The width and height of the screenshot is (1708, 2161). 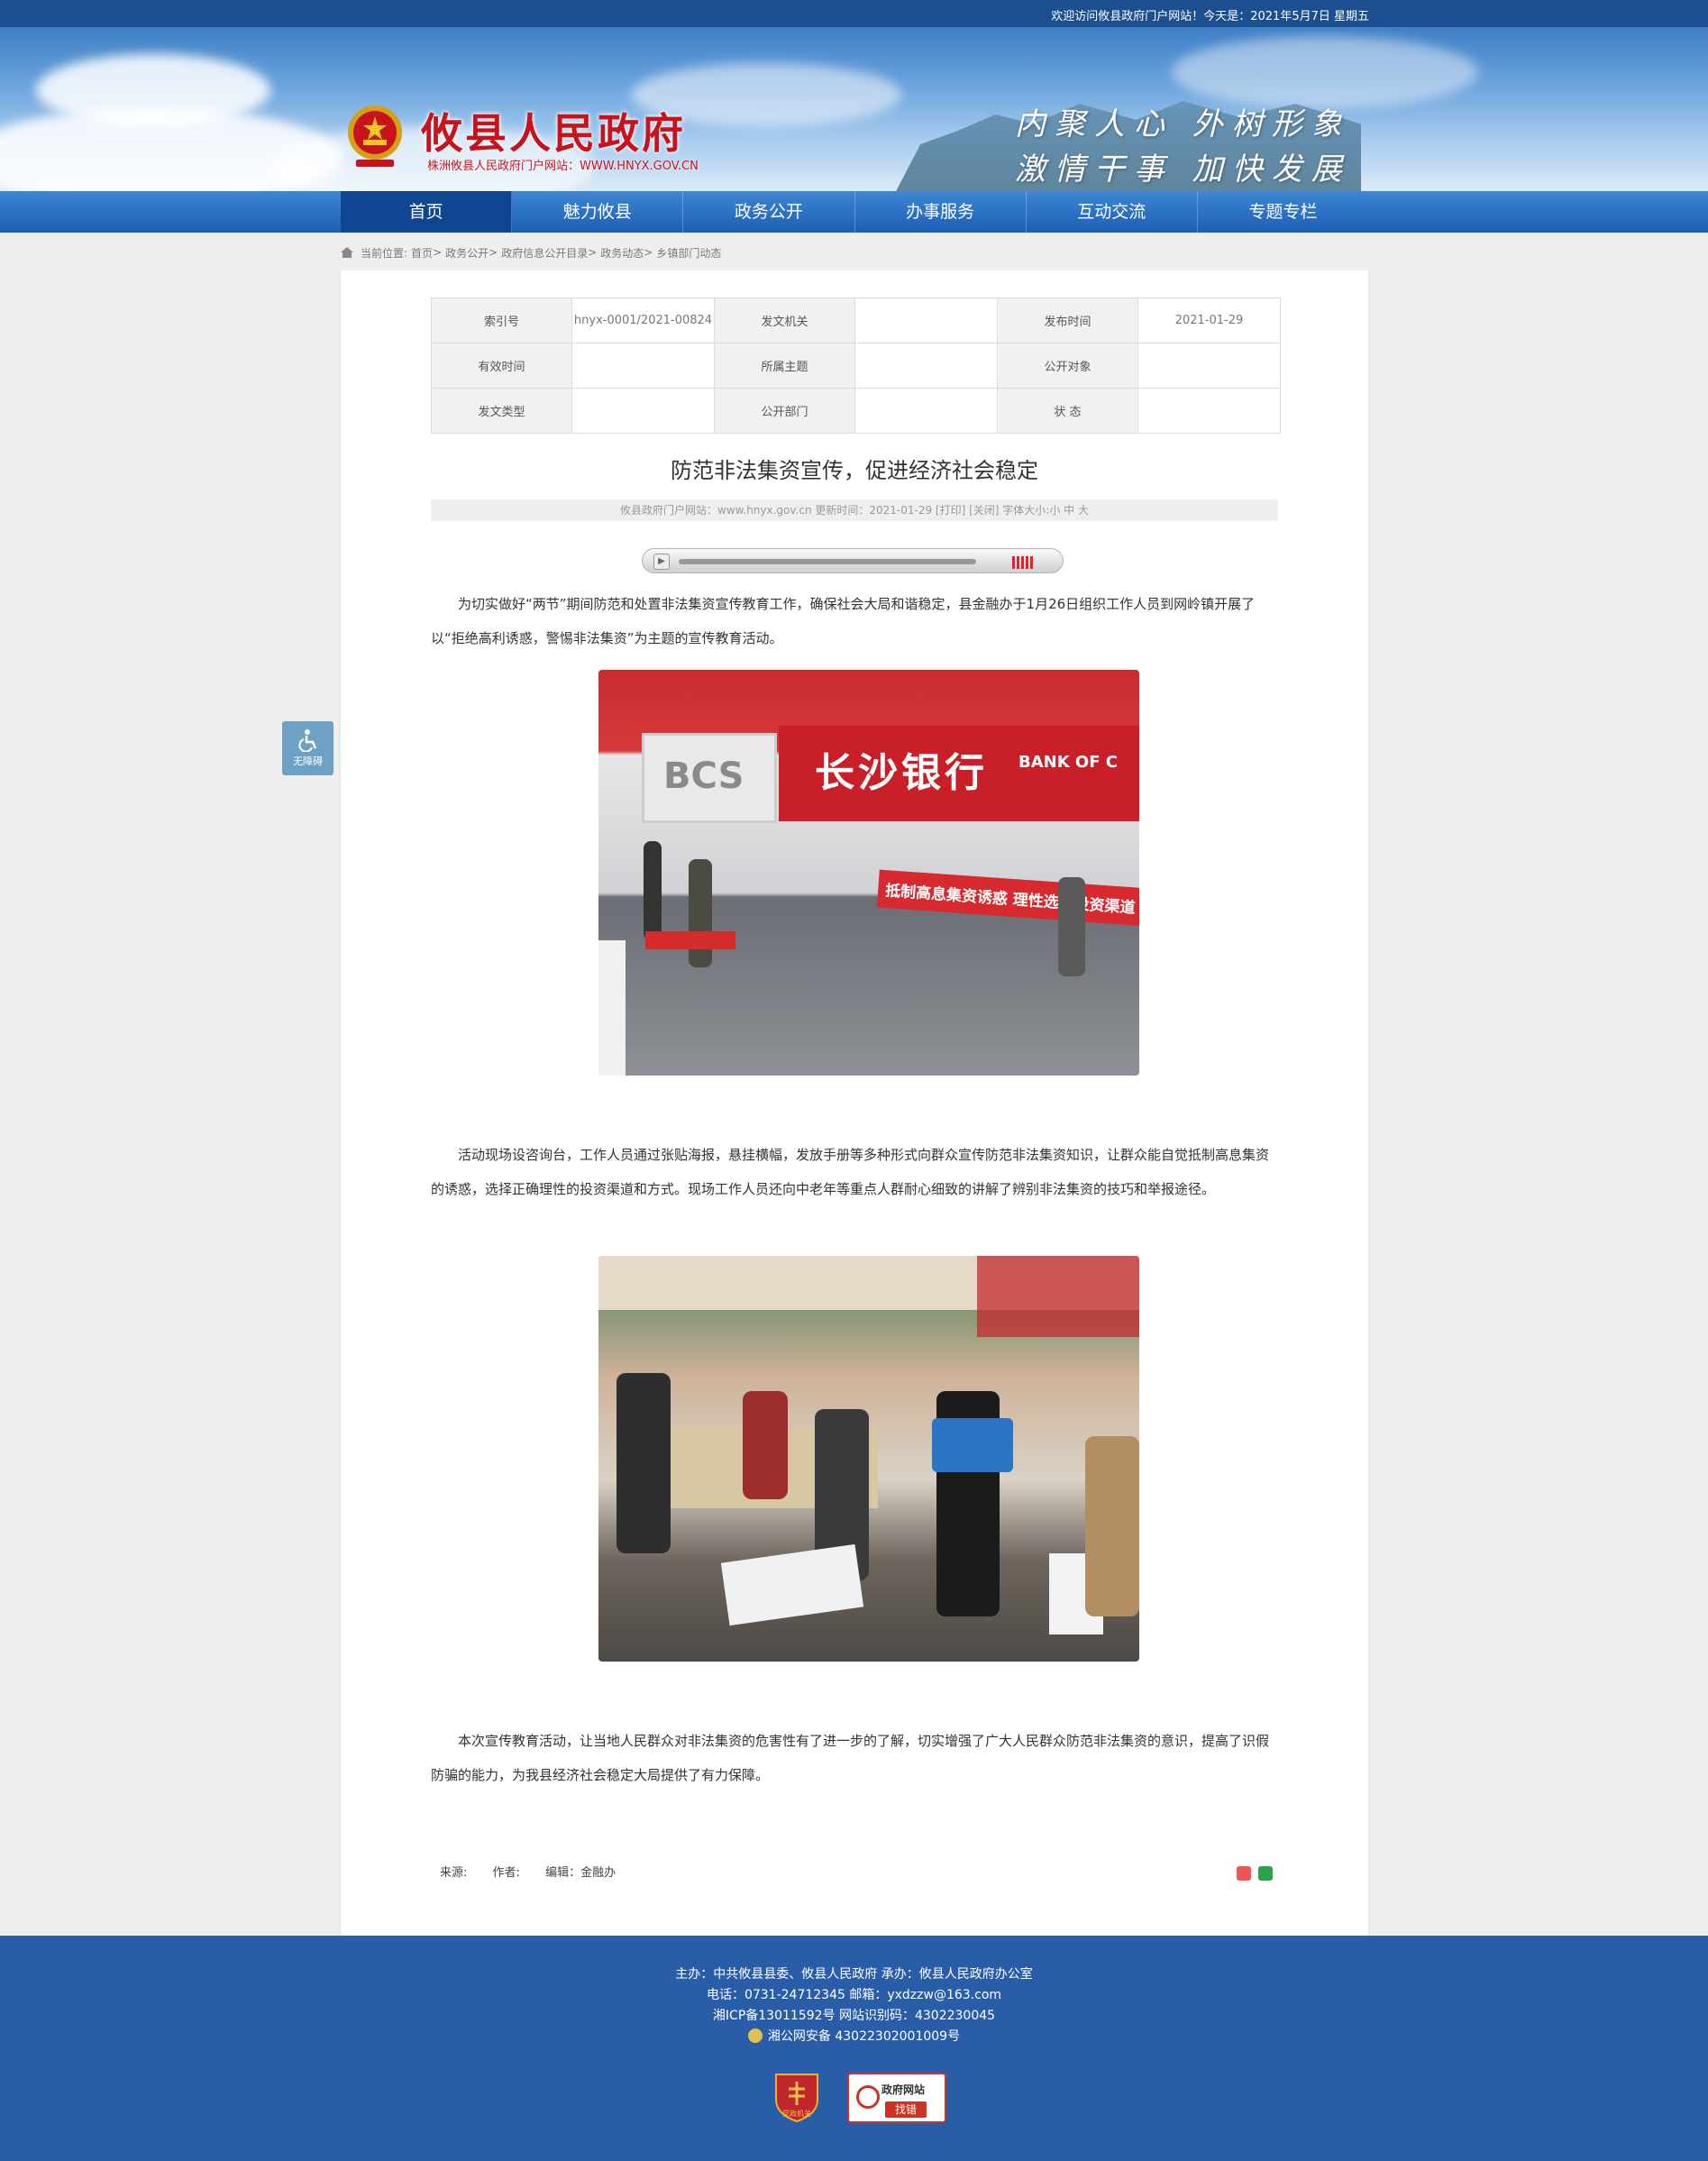 What do you see at coordinates (347, 252) in the screenshot?
I see `home-icon` at bounding box center [347, 252].